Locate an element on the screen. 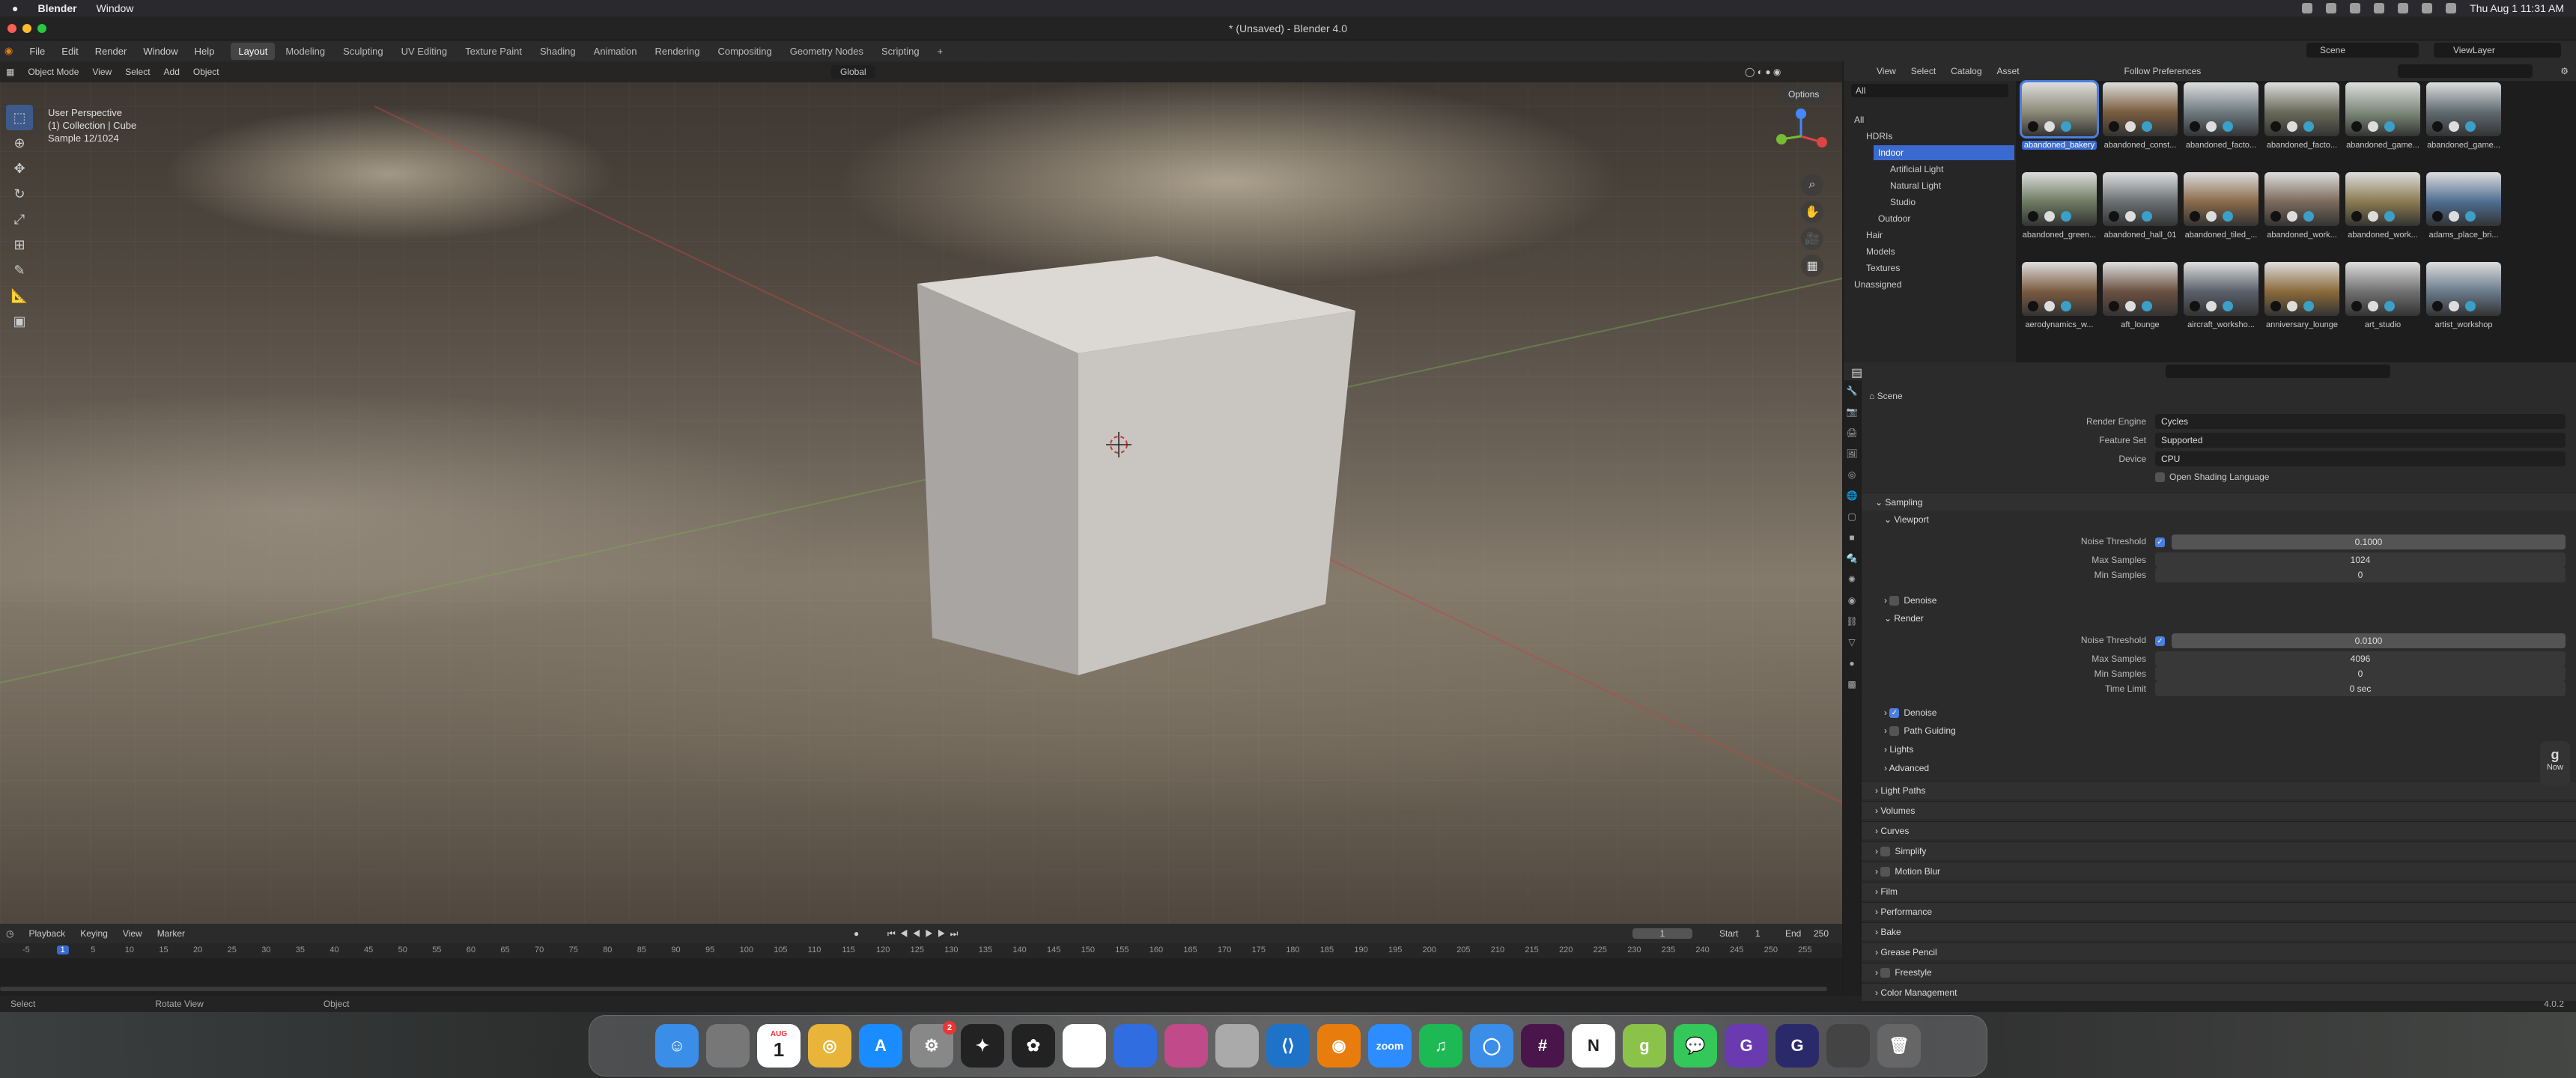  dock-dvd-icon is located at coordinates (1237, 1046).